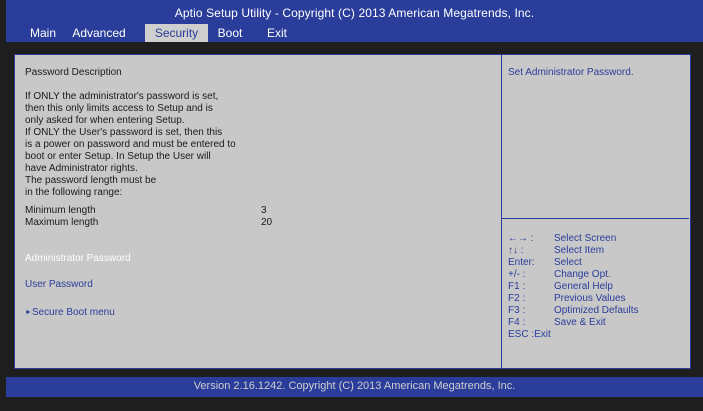 Image resolution: width=703 pixels, height=411 pixels. Describe the element at coordinates (28, 312) in the screenshot. I see `submenu-arrow-icon: ►` at that location.